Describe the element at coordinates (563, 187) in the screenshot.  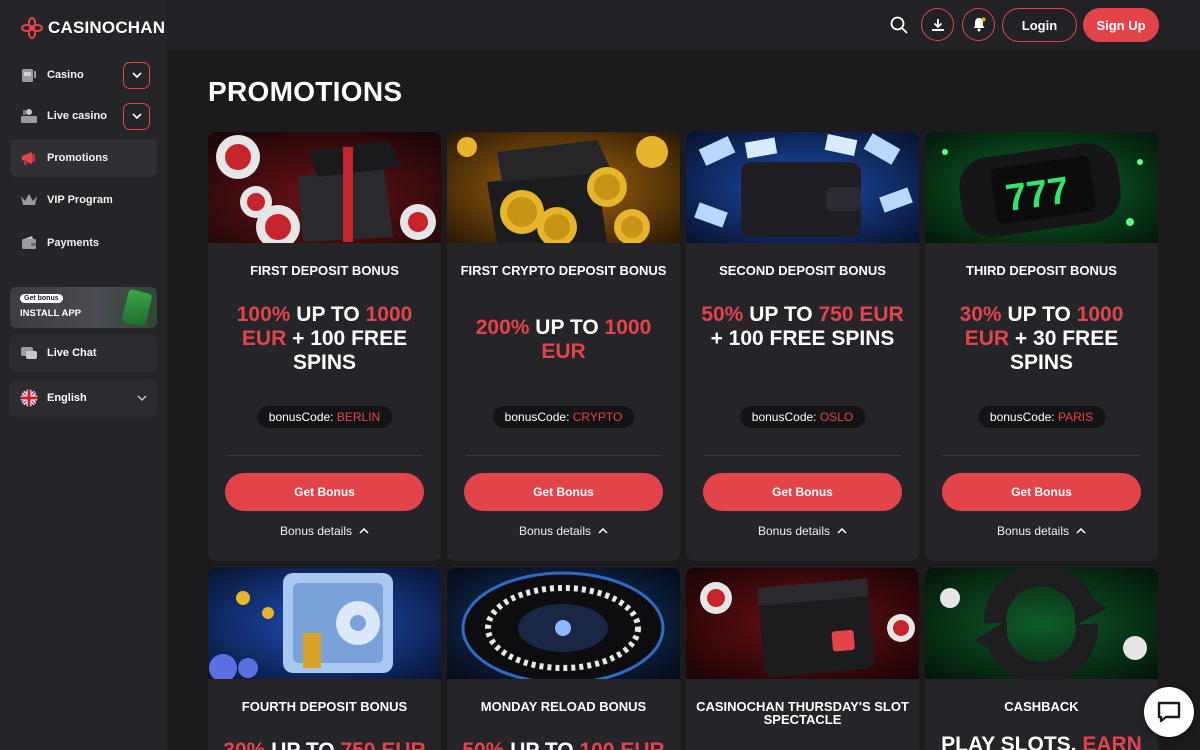
I see `promo-image-crypto-coins` at that location.